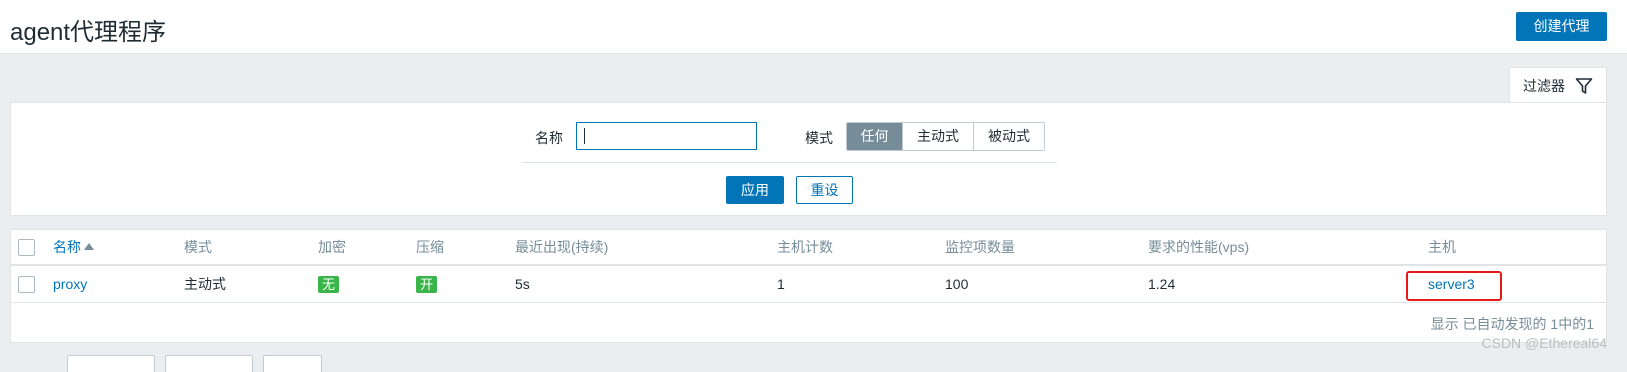 The width and height of the screenshot is (1627, 372). What do you see at coordinates (584, 136) in the screenshot?
I see `text-cursor` at bounding box center [584, 136].